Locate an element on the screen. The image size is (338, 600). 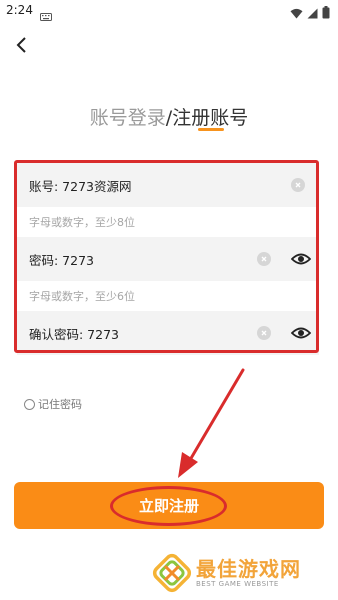
watermark-logo-icon is located at coordinates (172, 573).